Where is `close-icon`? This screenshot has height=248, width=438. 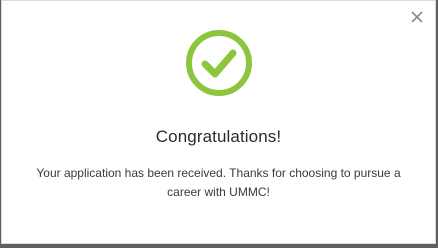 close-icon is located at coordinates (417, 17).